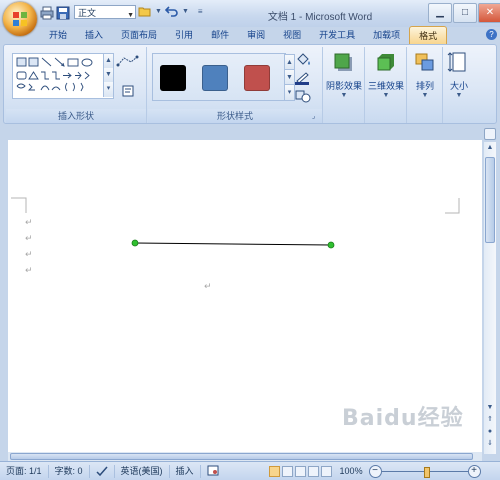 This screenshot has width=500, height=480. I want to click on undo-icon, so click(171, 11).